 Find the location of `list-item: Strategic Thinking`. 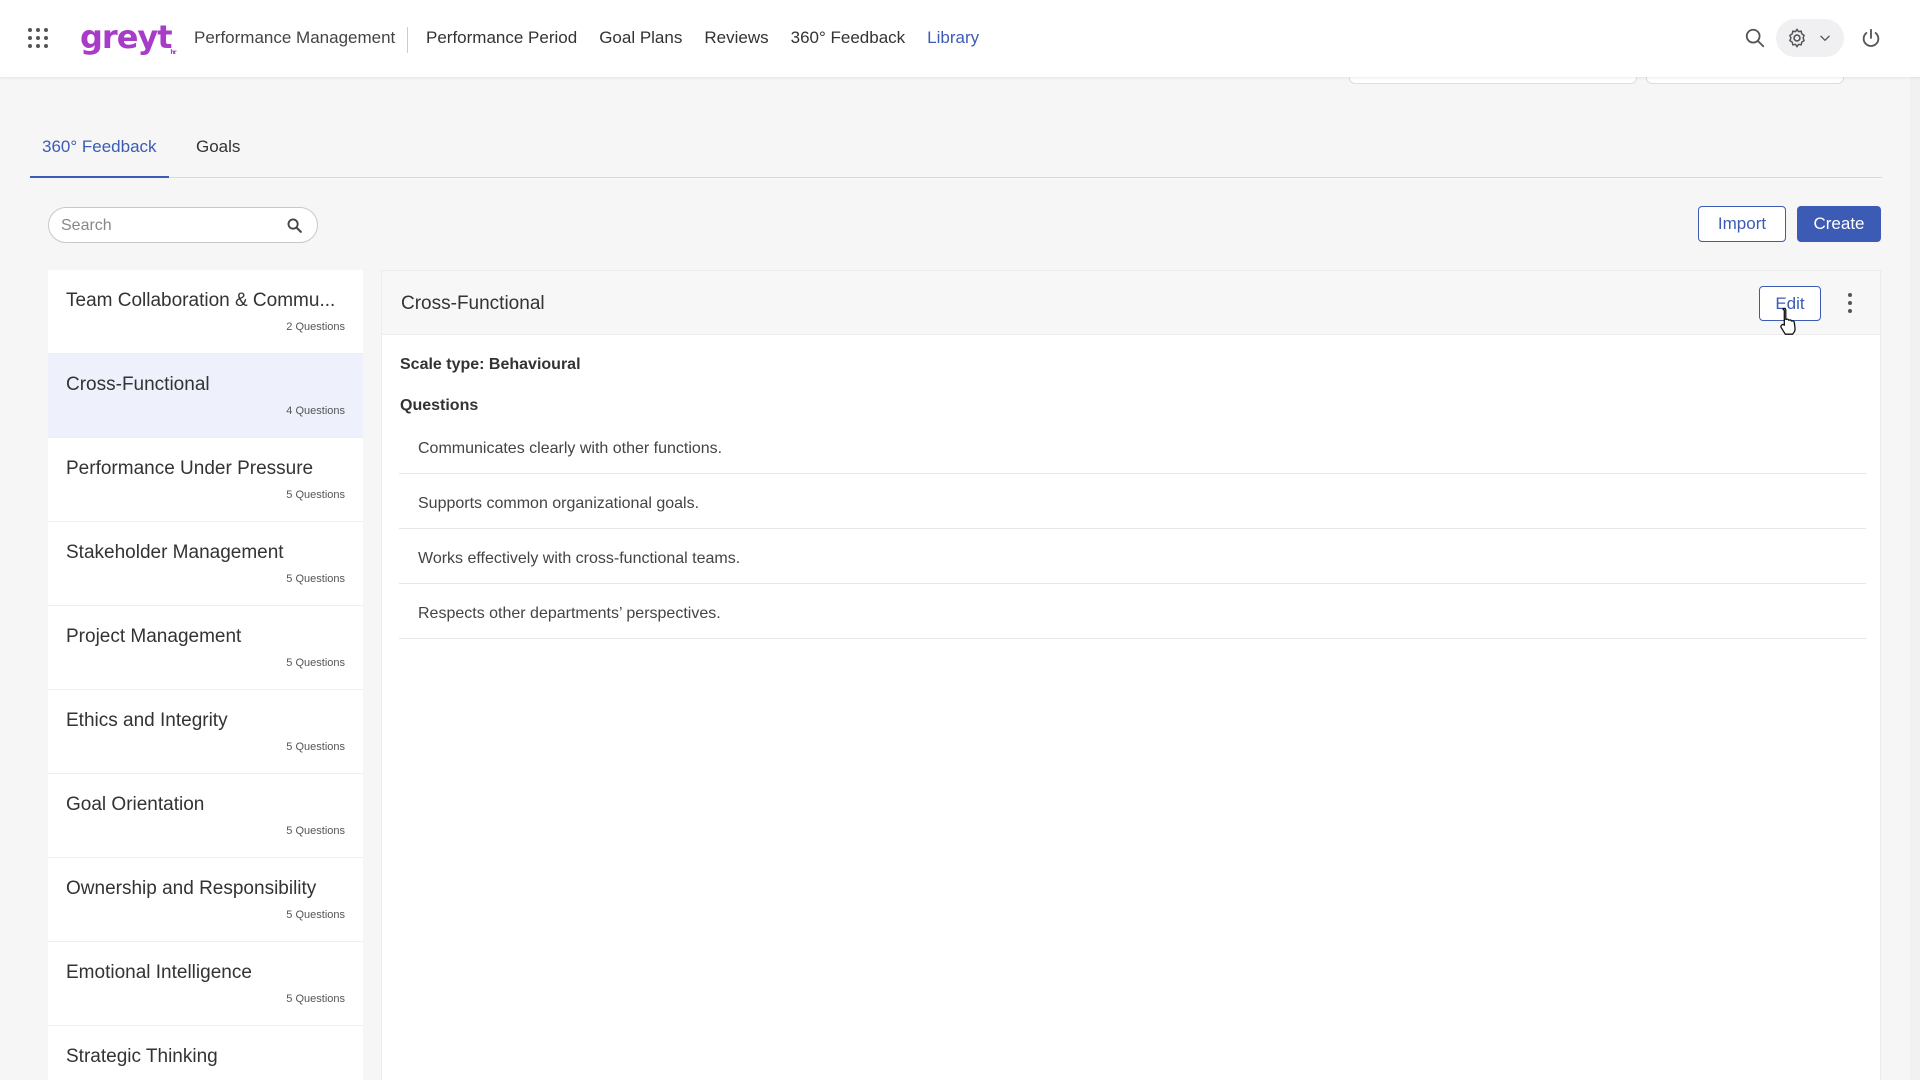

list-item: Strategic Thinking is located at coordinates (205, 1053).